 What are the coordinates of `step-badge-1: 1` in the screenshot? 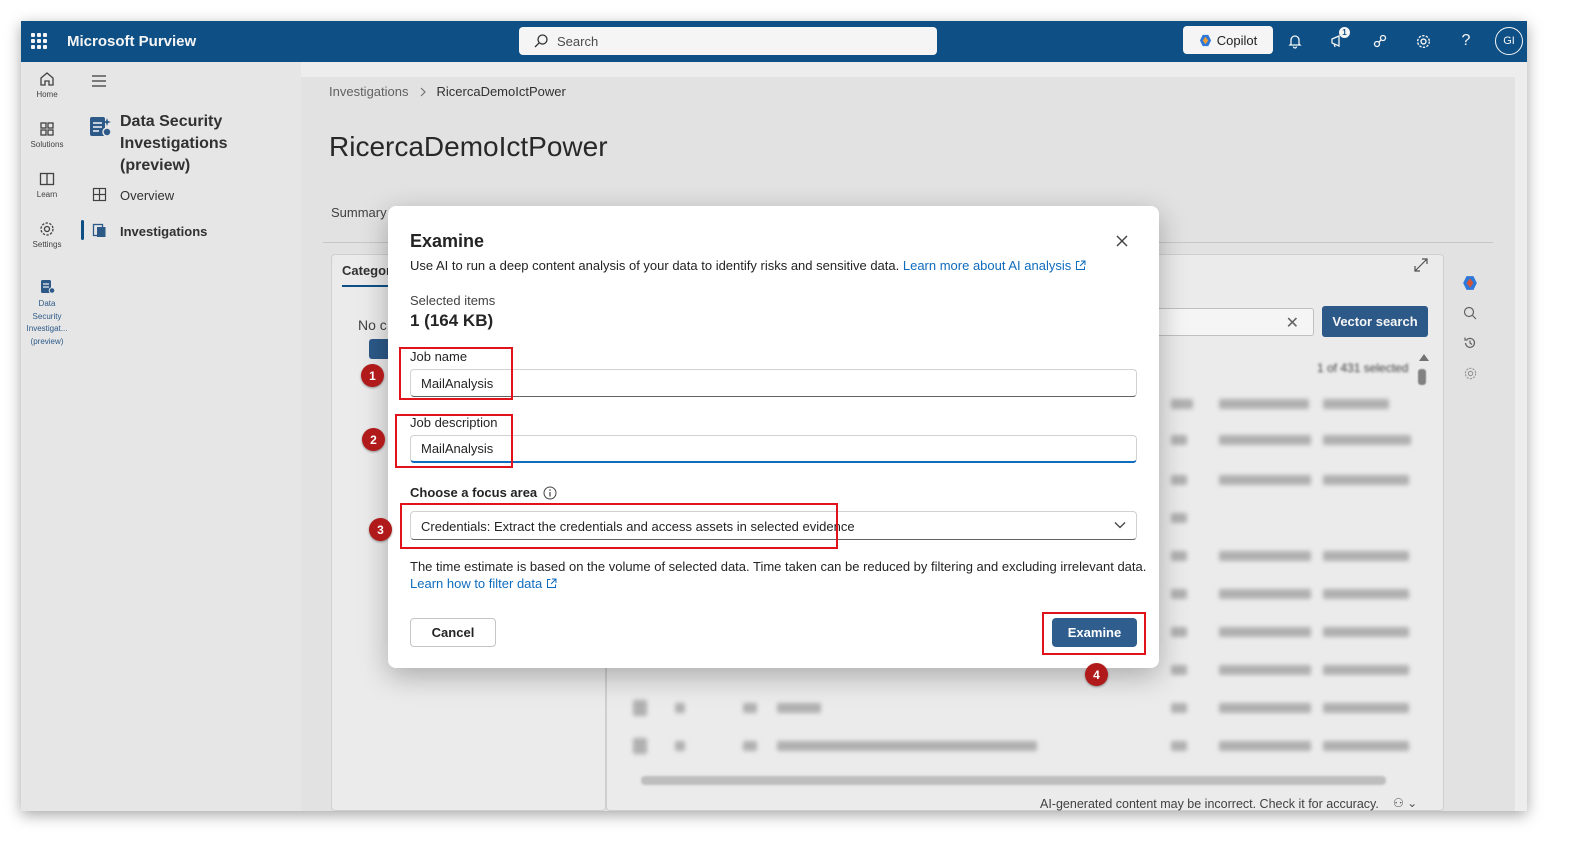 It's located at (372, 375).